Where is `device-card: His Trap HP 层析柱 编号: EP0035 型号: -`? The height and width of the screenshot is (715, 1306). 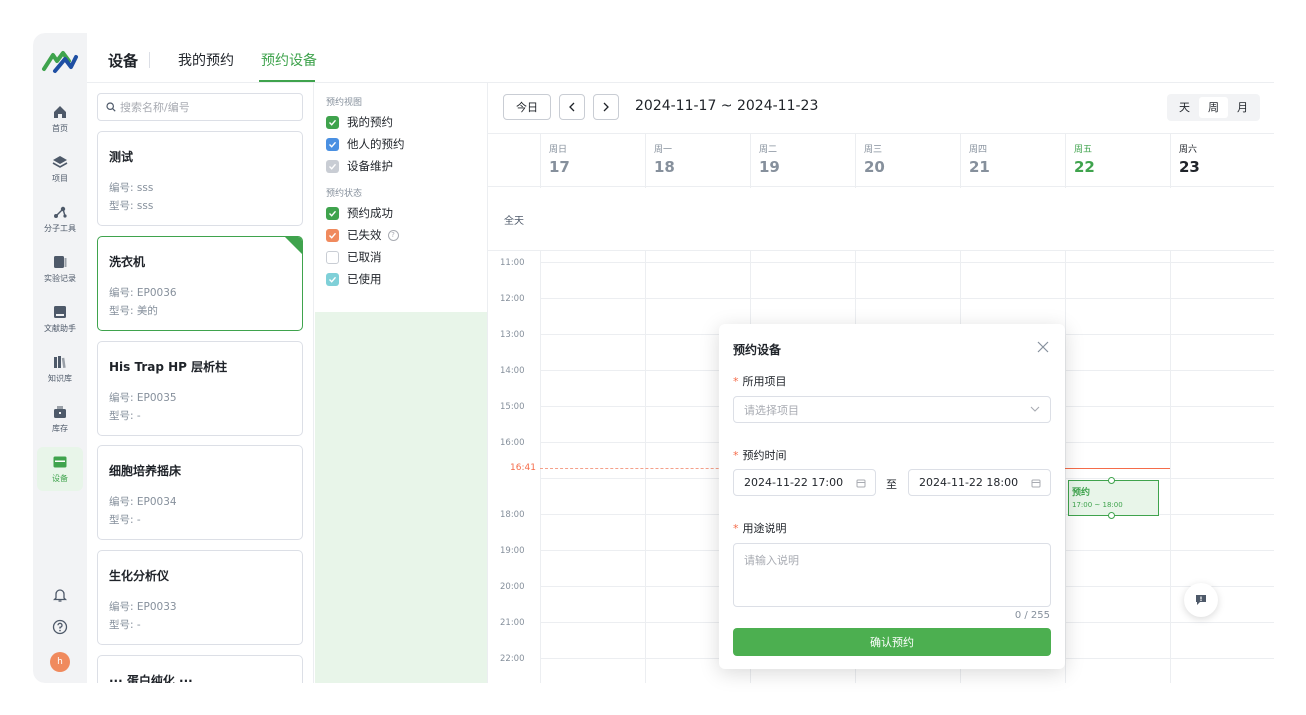 device-card: His Trap HP 层析柱 编号: EP0035 型号: - is located at coordinates (200, 388).